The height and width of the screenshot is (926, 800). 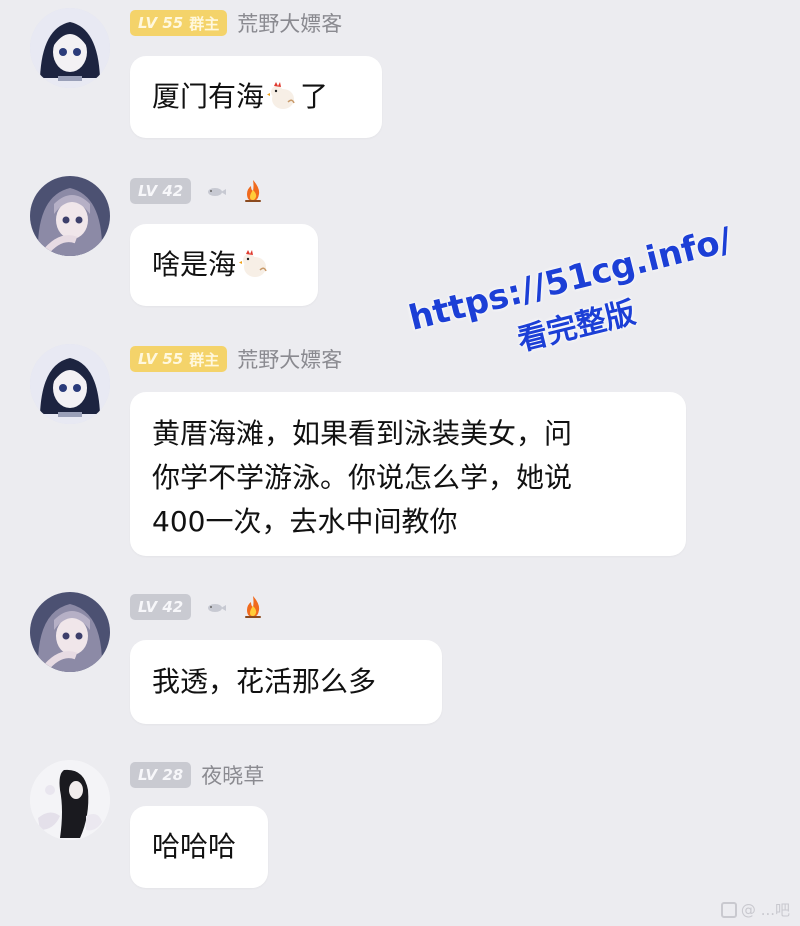 I want to click on corner-watermark-text: @ ...吧, so click(x=765, y=910).